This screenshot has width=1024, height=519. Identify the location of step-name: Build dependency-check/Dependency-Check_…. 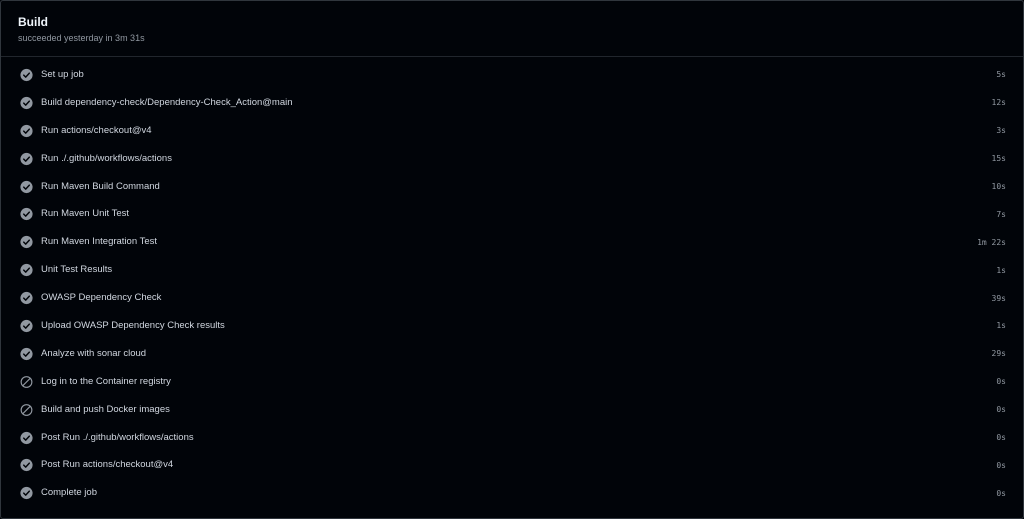
(167, 102).